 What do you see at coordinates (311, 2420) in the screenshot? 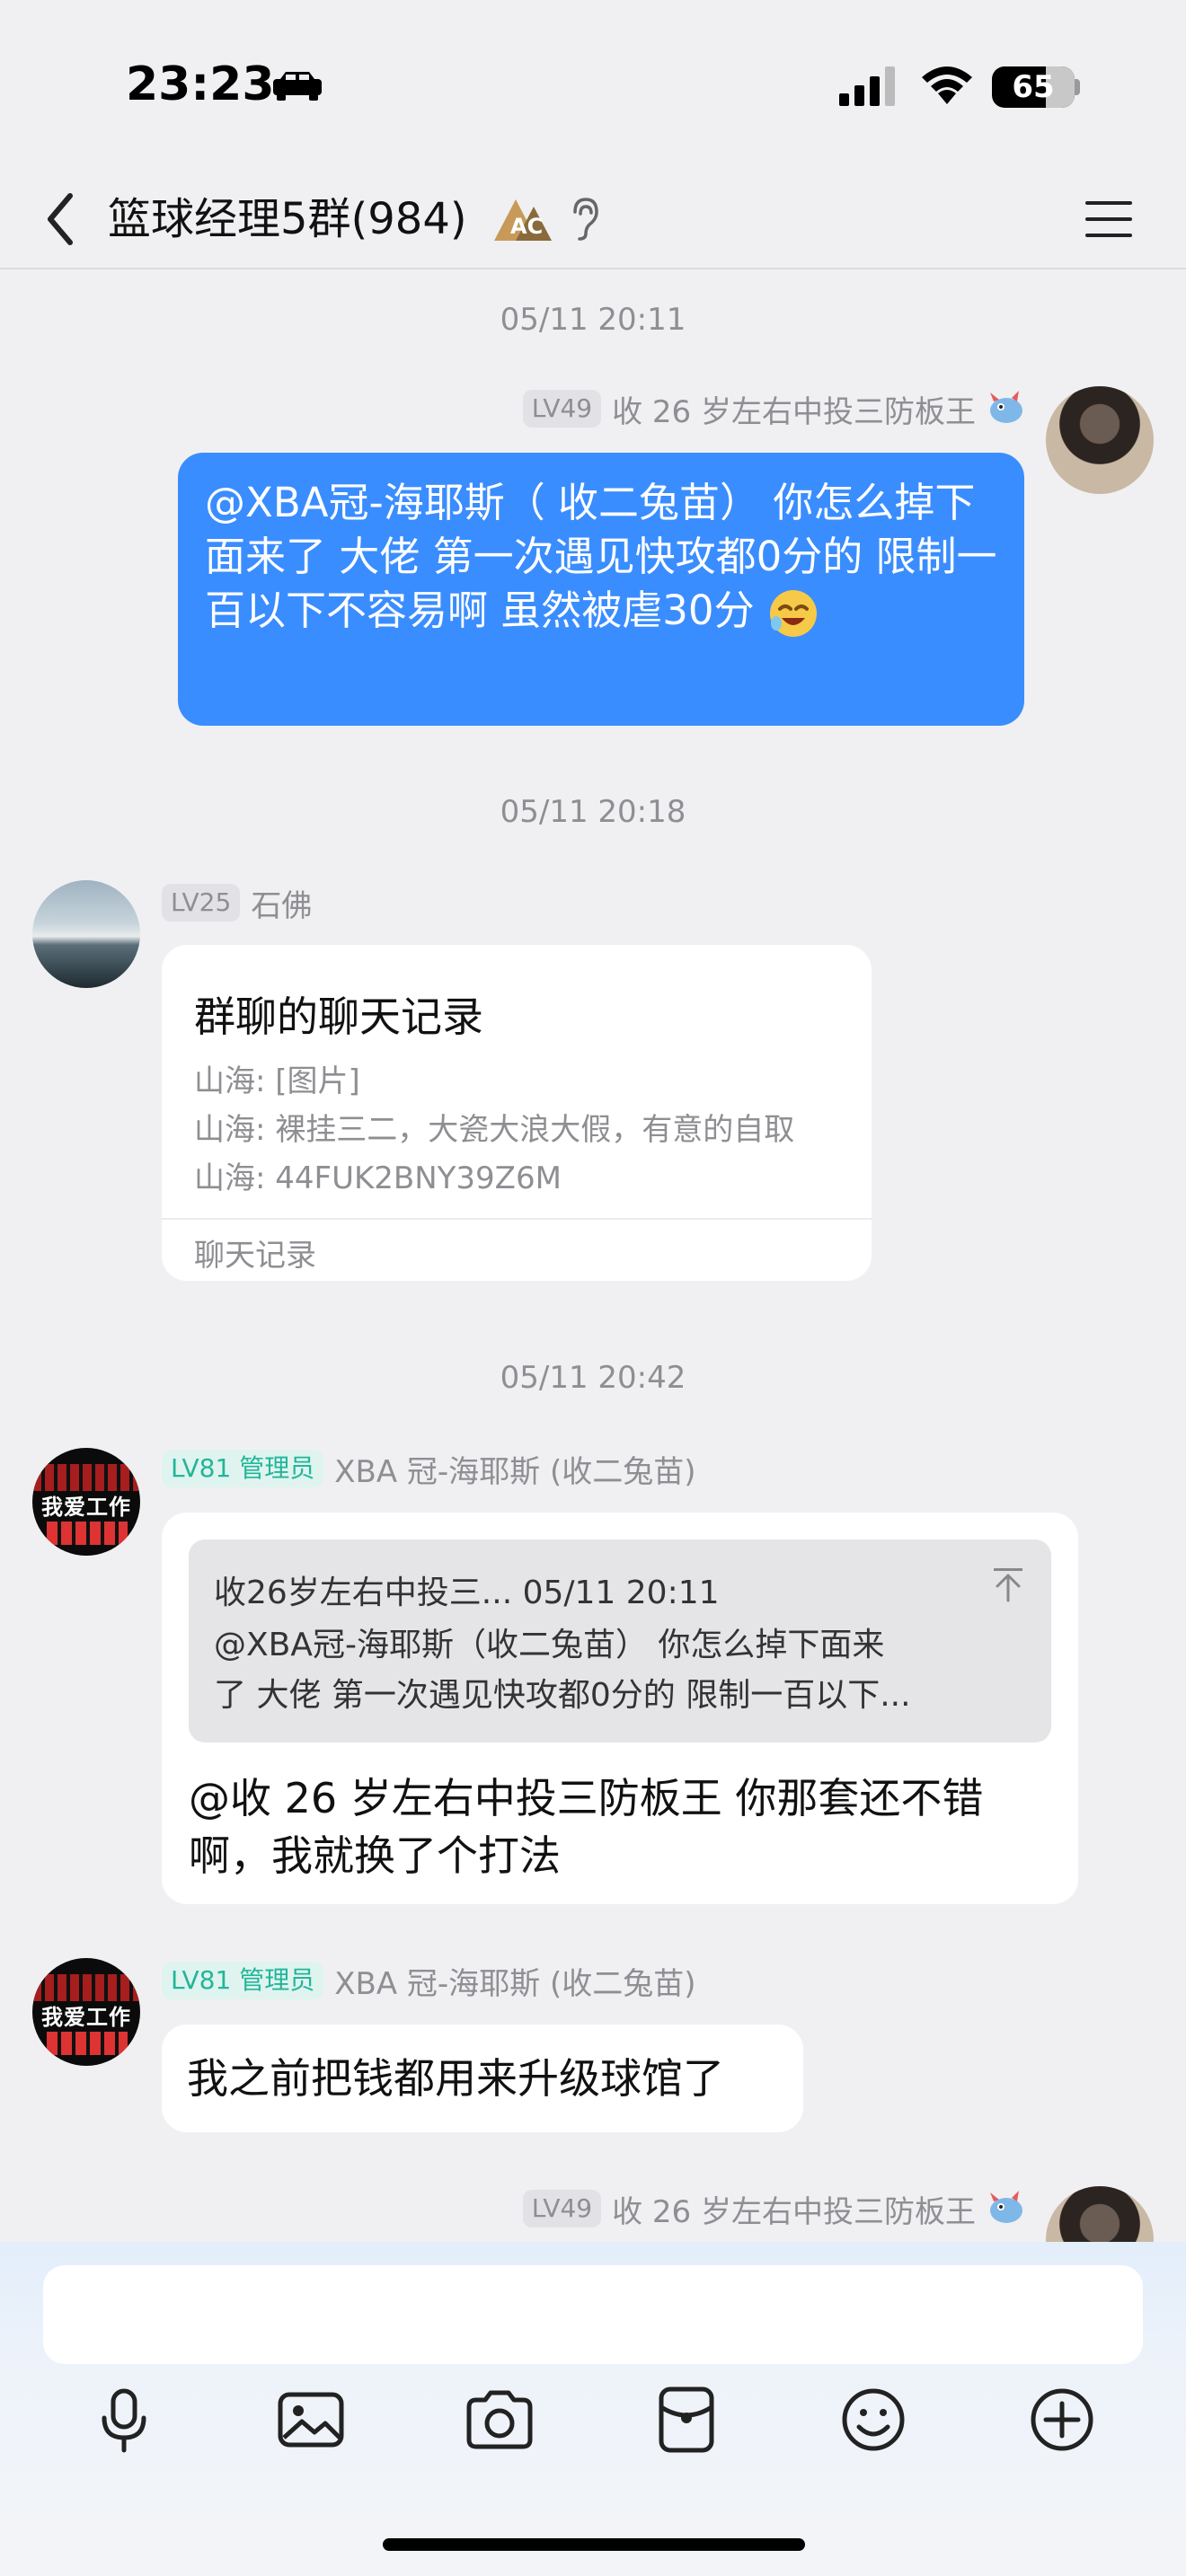
I see `image-icon` at bounding box center [311, 2420].